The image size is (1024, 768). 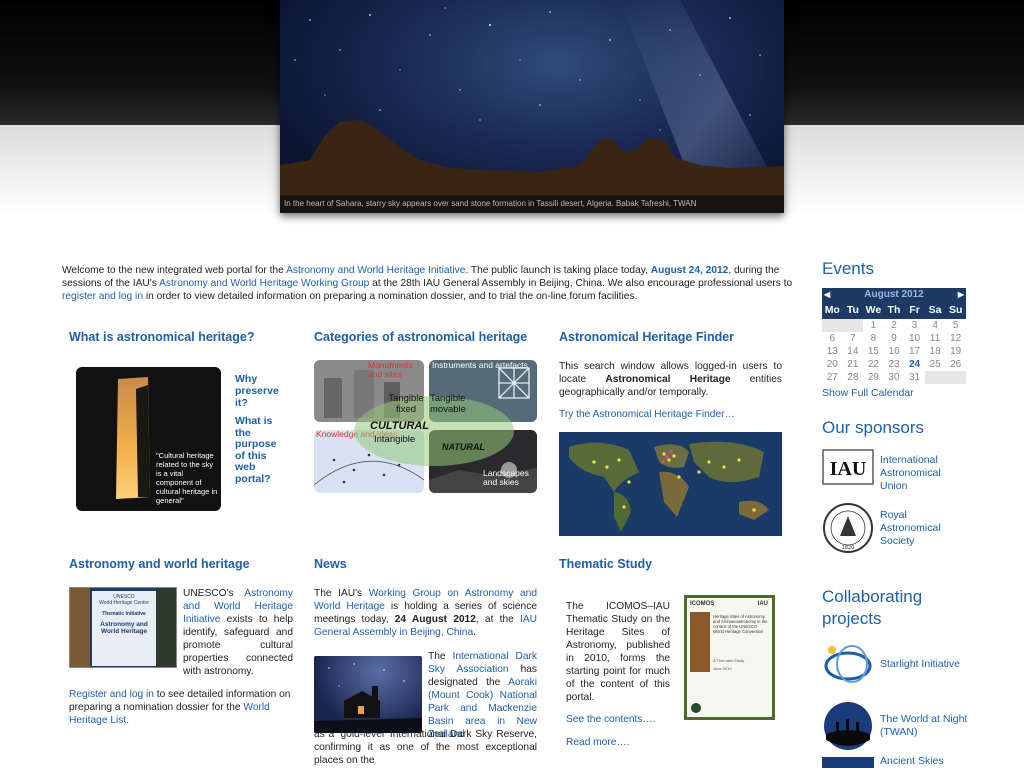 I want to click on project-starlight: Starlight Initiative, so click(x=891, y=664).